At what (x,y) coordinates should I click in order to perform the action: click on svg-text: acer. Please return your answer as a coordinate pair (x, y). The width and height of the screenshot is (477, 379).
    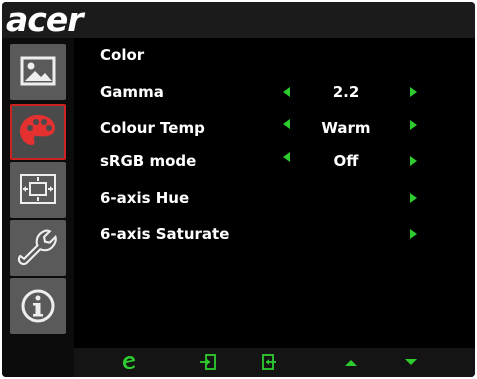
    Looking at the image, I should click on (45, 20).